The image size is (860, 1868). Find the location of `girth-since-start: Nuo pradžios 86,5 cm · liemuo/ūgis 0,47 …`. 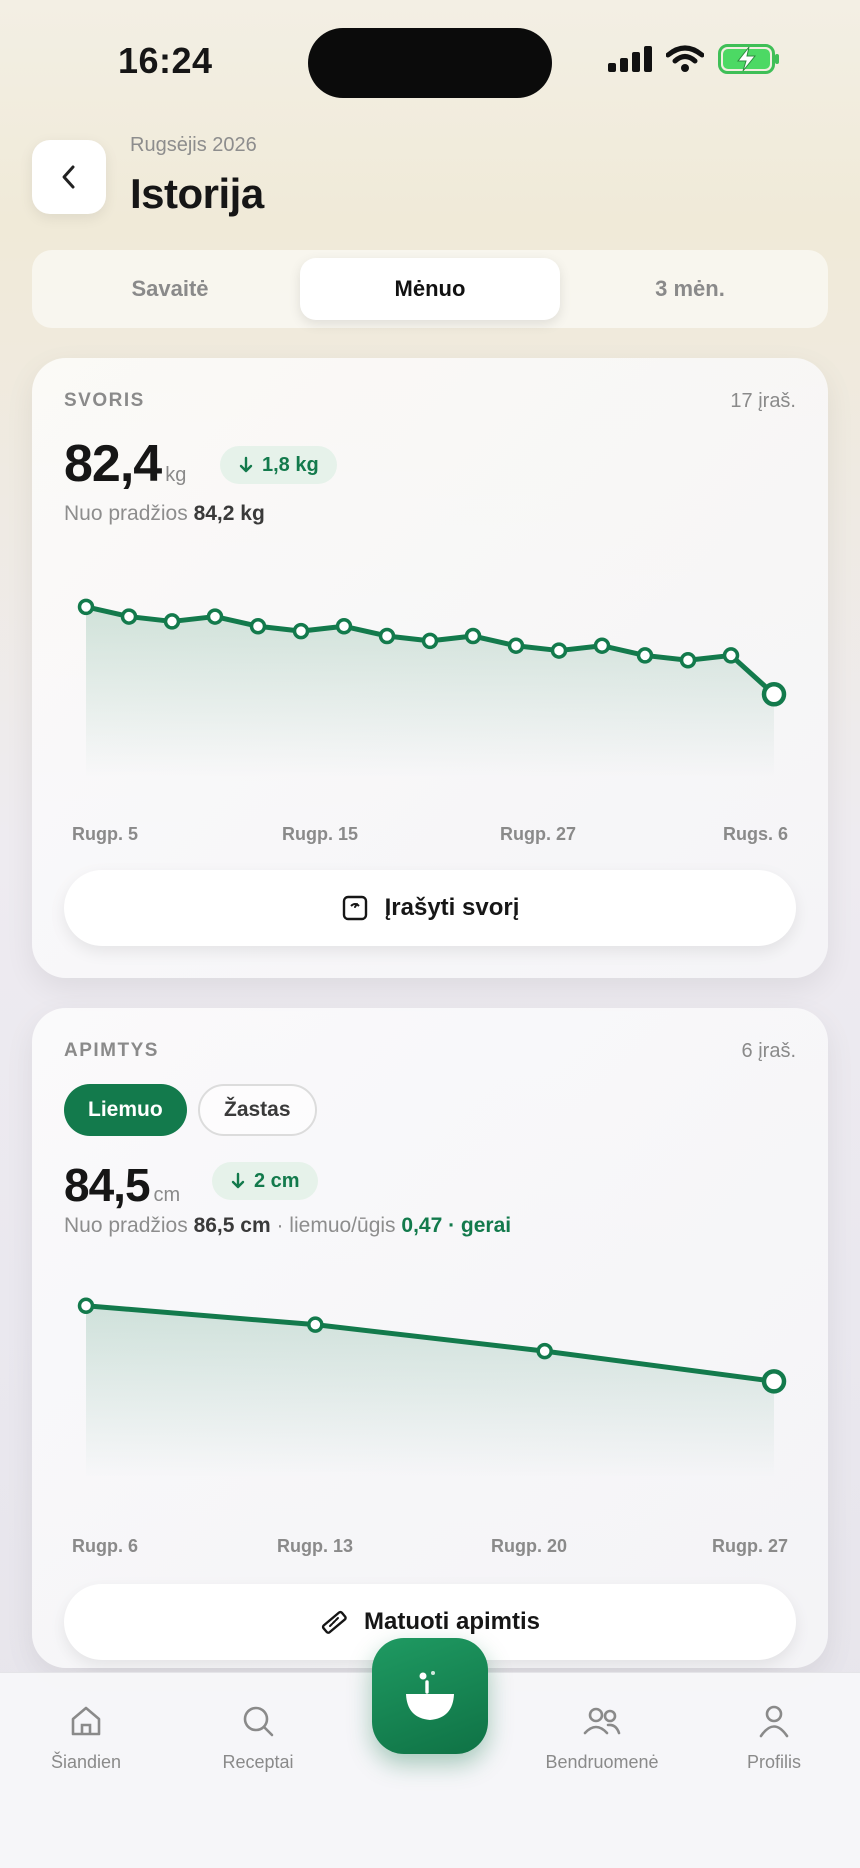

girth-since-start: Nuo pradžios 86,5 cm · liemuo/ūgis 0,47 … is located at coordinates (287, 1226).